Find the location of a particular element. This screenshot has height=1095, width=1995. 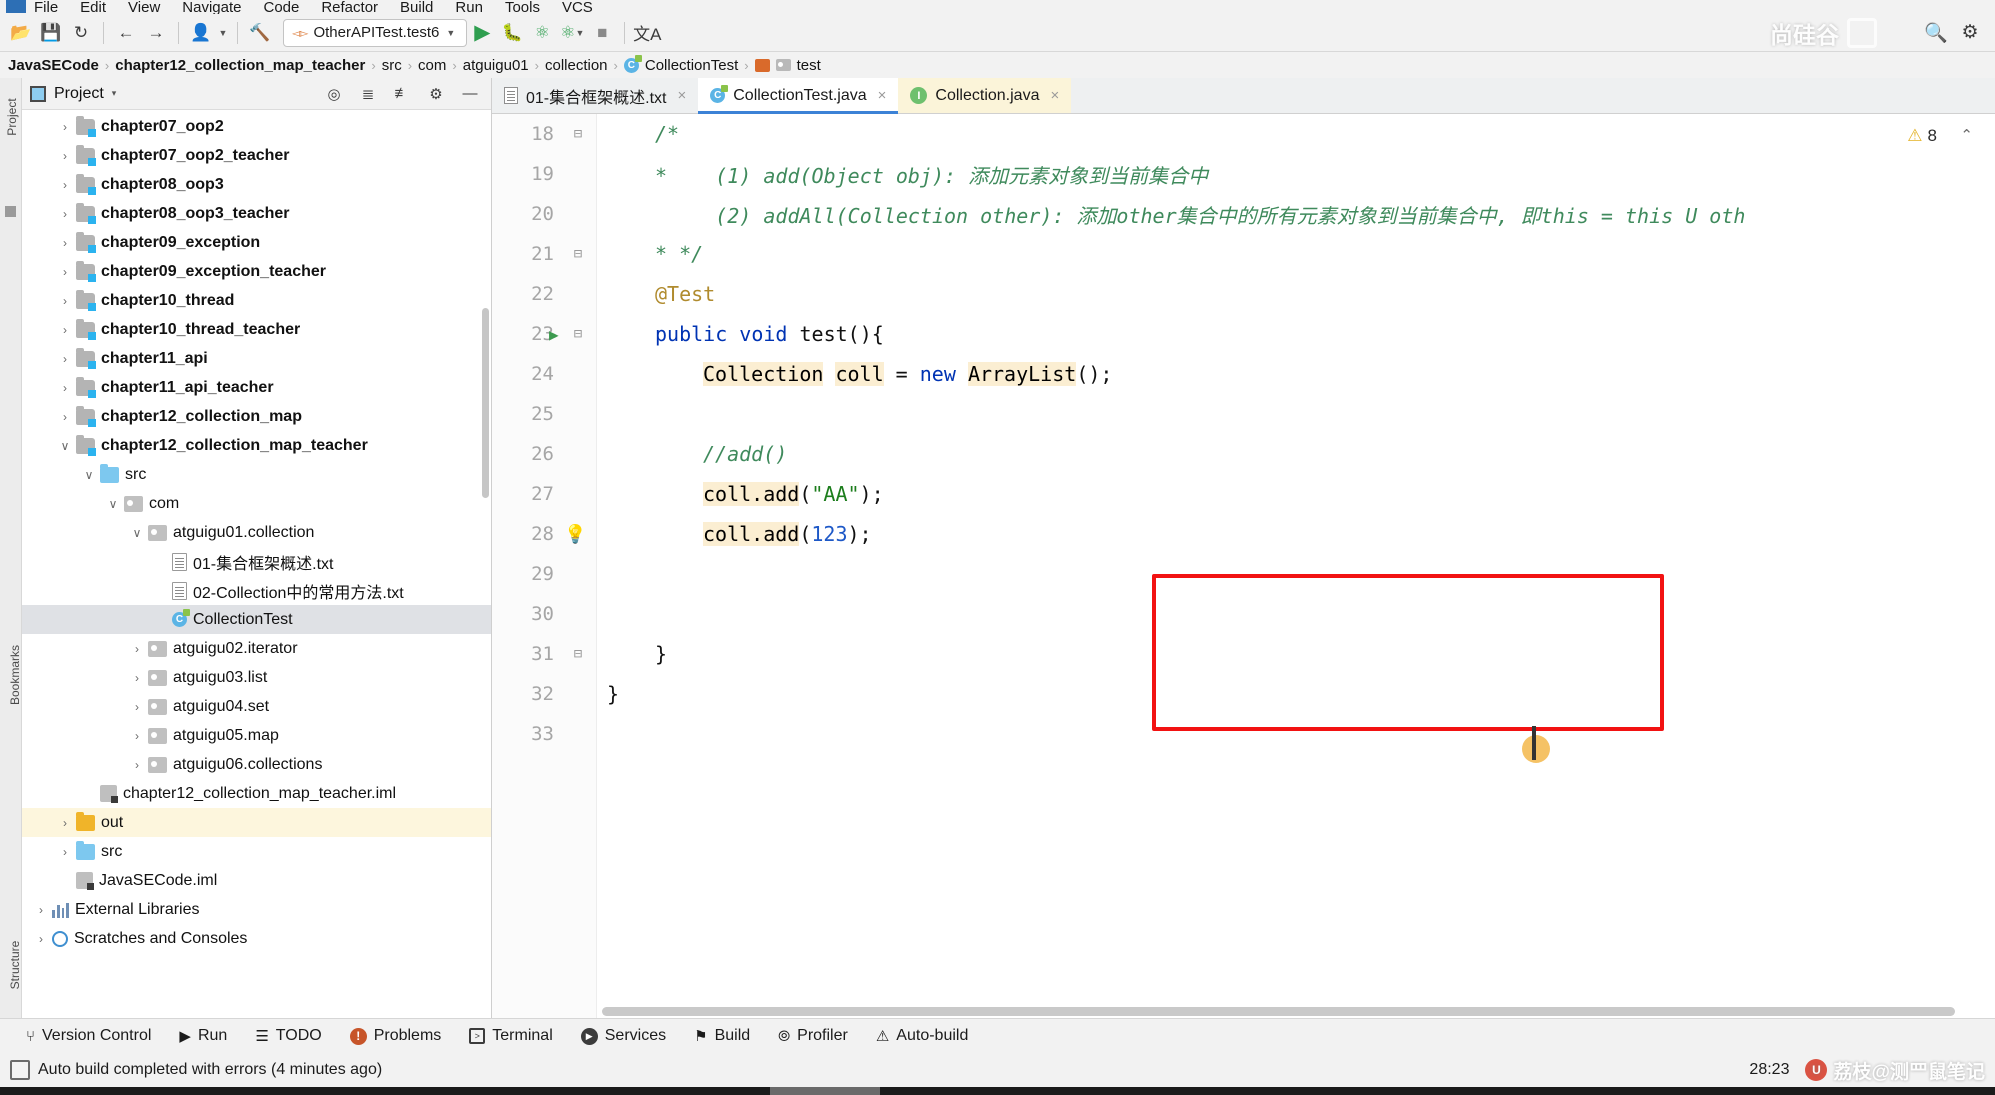

code-line: 31 ⊟} is located at coordinates (1263, 654).